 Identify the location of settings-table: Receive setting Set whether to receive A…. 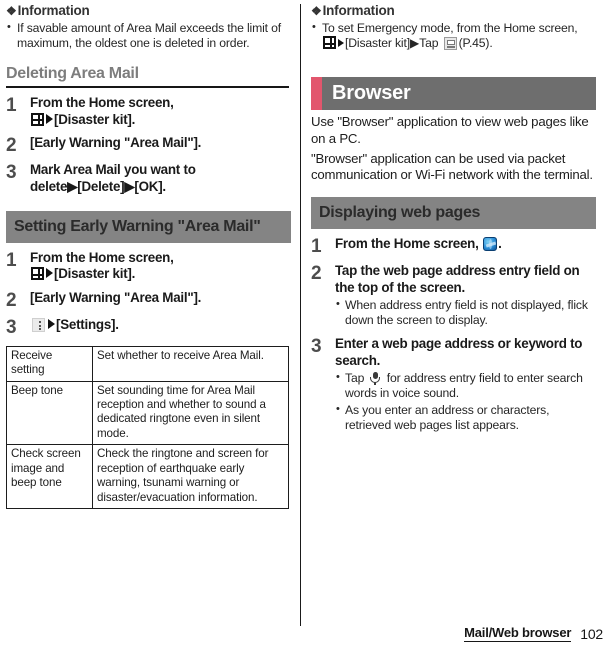
(147, 427).